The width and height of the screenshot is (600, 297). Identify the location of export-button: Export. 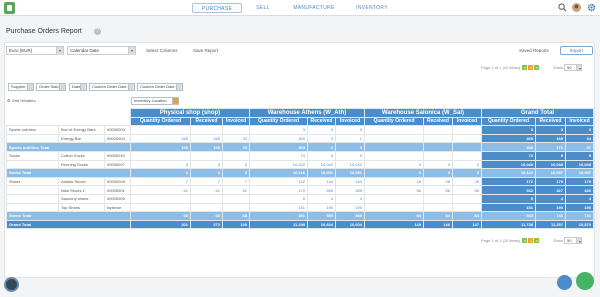
(576, 50).